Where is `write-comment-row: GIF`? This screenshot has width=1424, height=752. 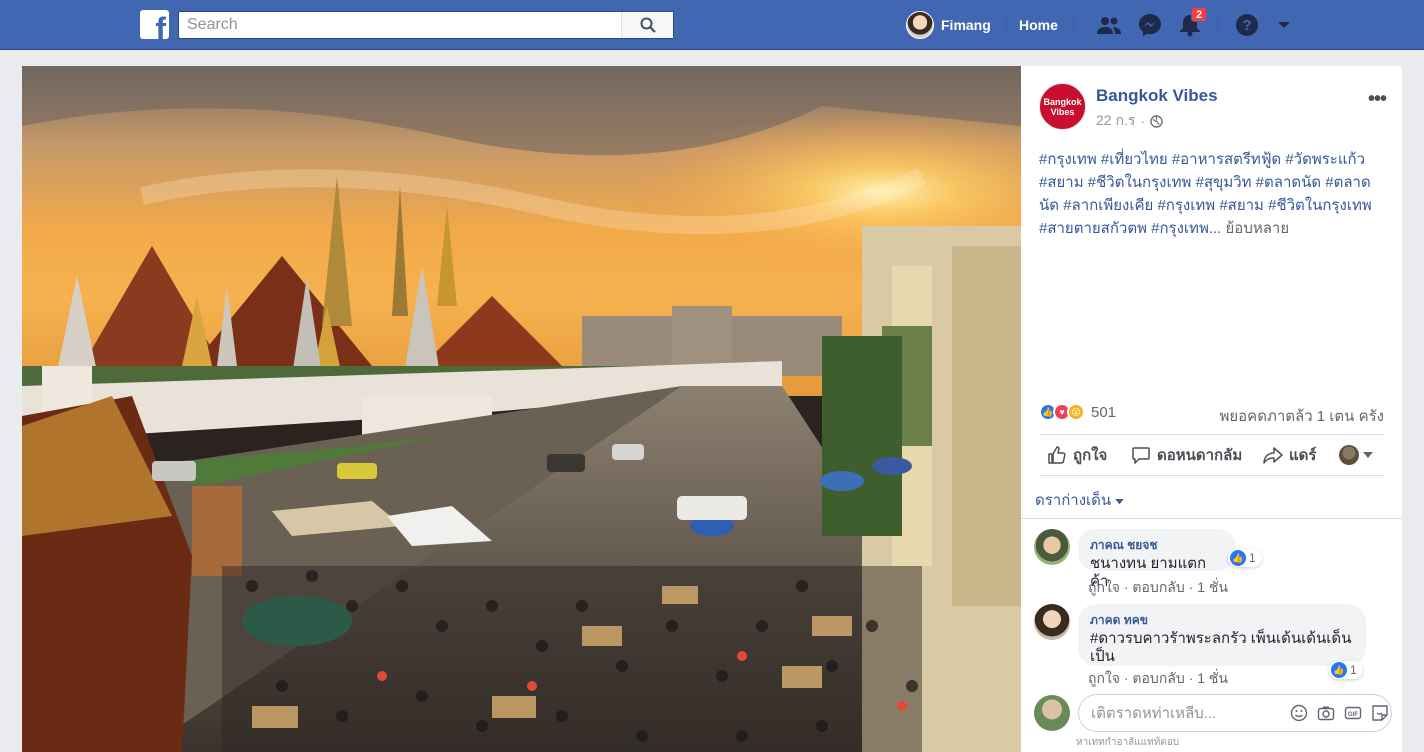 write-comment-row: GIF is located at coordinates (1213, 713).